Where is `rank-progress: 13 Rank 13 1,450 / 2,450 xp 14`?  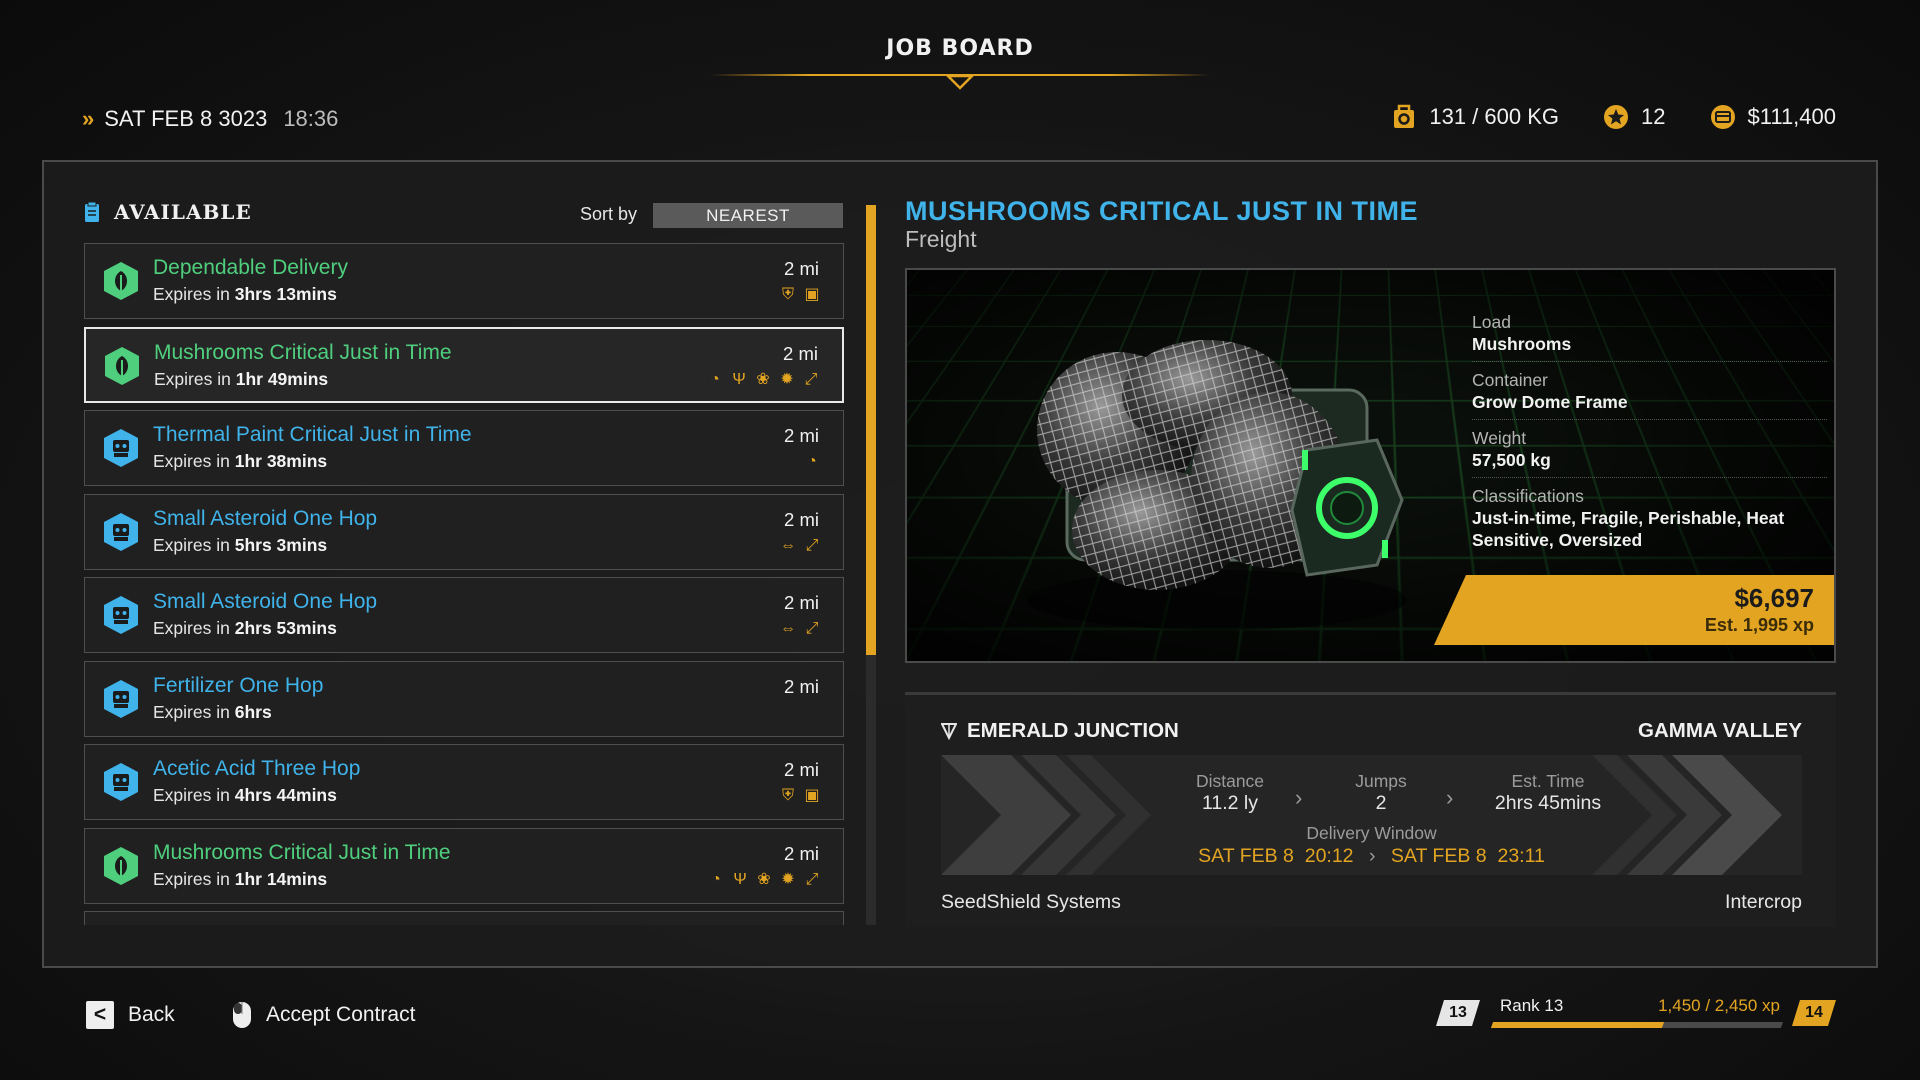
rank-progress: 13 Rank 13 1,450 / 2,450 xp 14 is located at coordinates (1636, 1014).